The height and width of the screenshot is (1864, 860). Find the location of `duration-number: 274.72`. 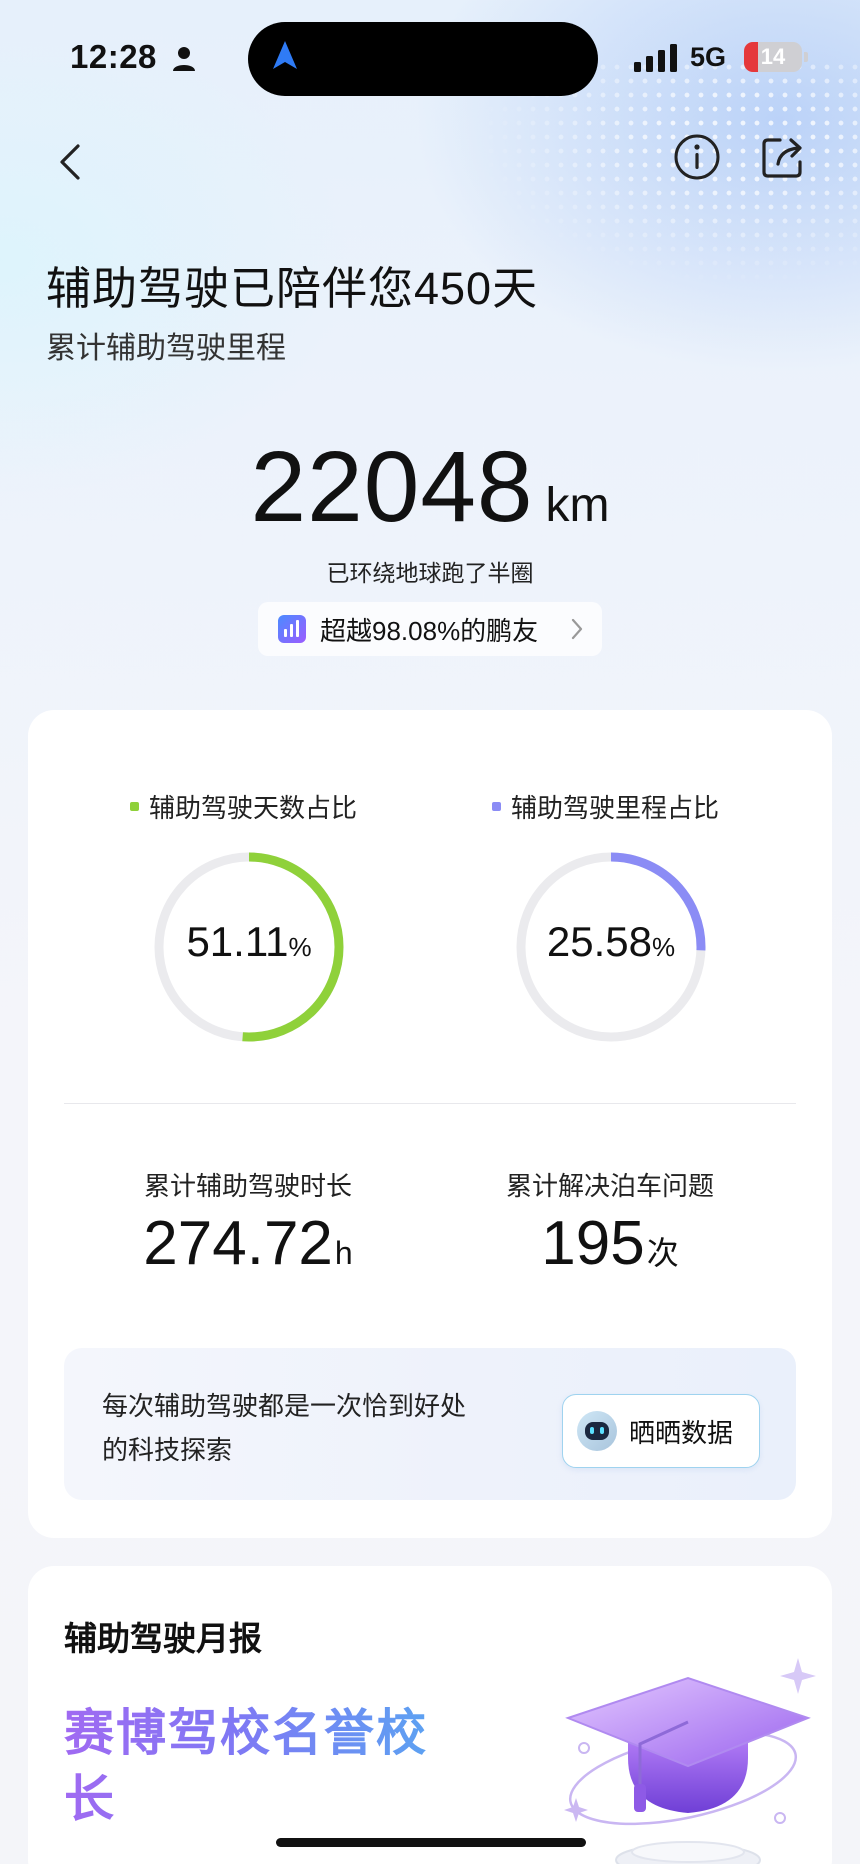

duration-number: 274.72 is located at coordinates (238, 1243).